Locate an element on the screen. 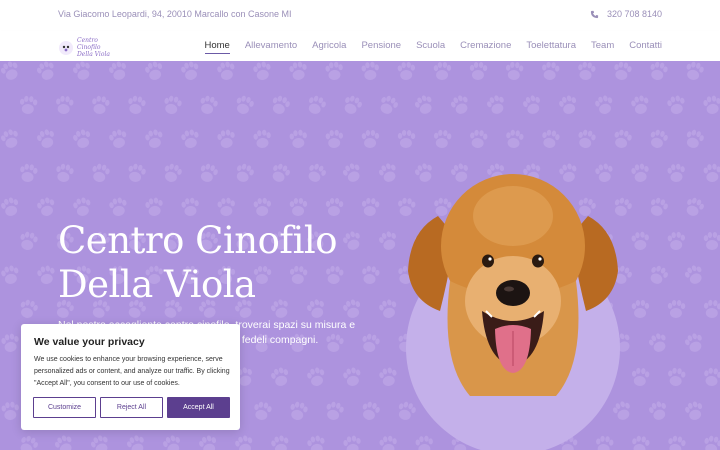 The width and height of the screenshot is (720, 450). golden-retriever-illustration is located at coordinates (513, 285).